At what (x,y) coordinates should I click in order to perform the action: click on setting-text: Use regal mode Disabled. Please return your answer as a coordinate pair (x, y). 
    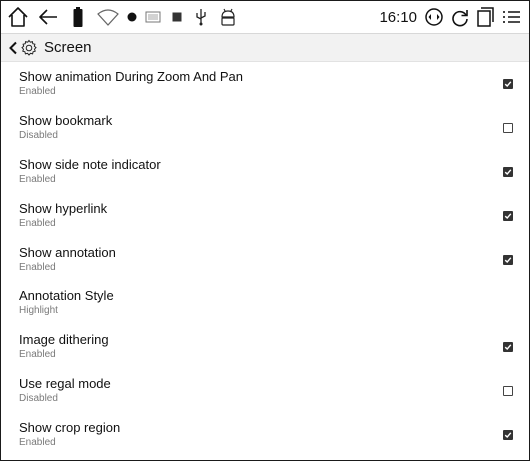
    Looking at the image, I should click on (65, 391).